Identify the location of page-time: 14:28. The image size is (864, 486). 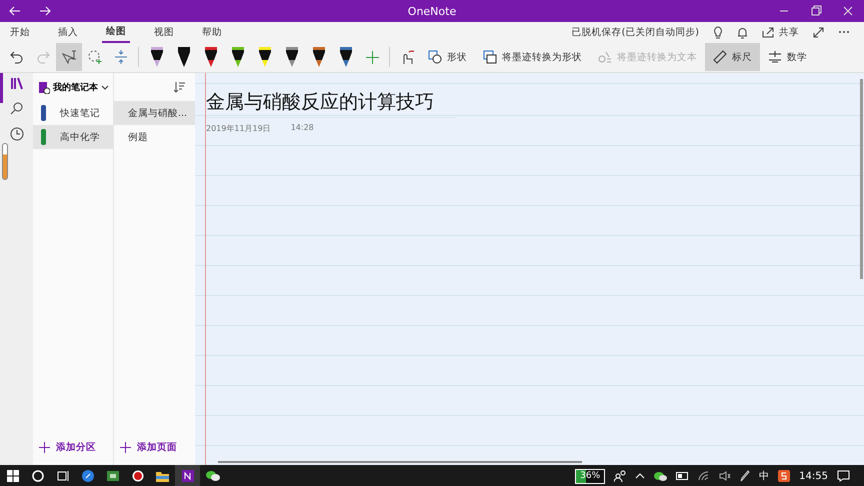
(302, 128).